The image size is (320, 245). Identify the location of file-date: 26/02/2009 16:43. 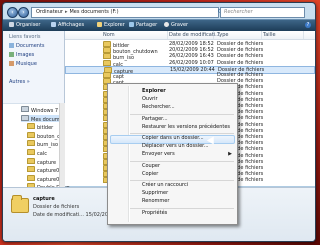
(191, 56).